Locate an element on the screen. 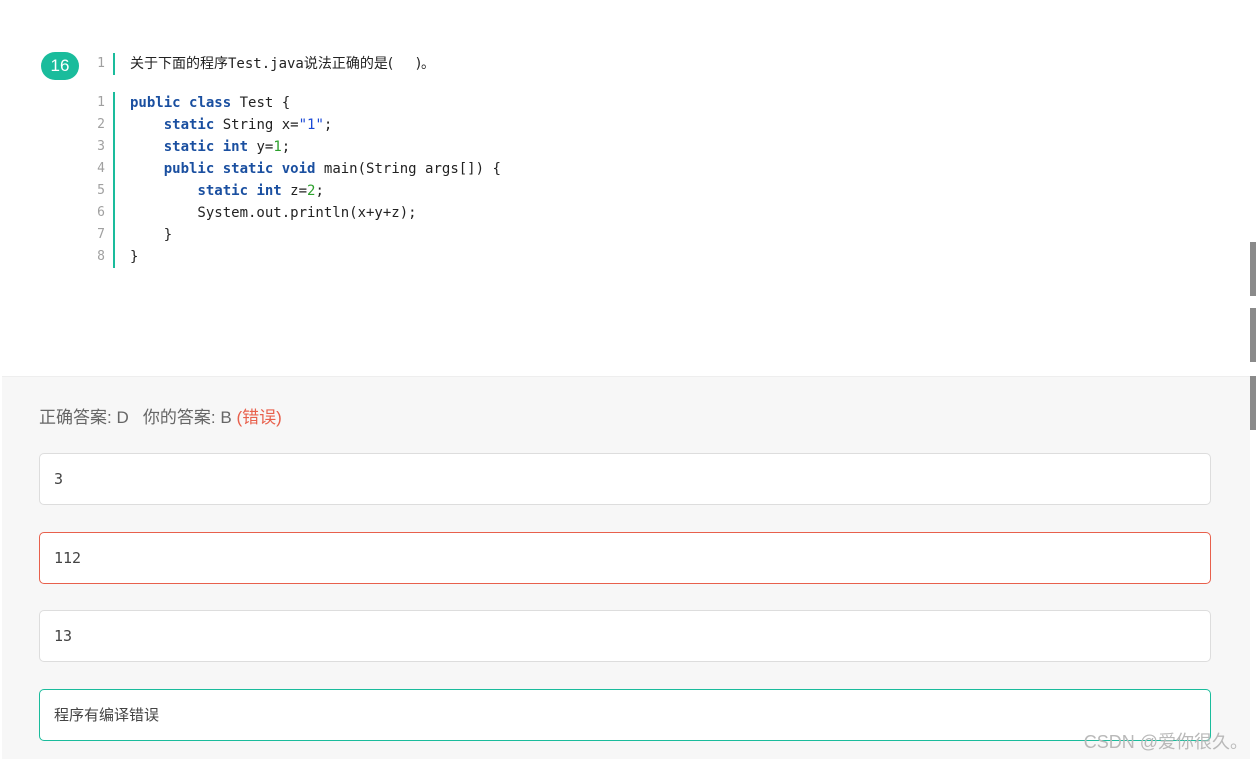 The width and height of the screenshot is (1256, 759). code-string: "1" is located at coordinates (311, 125).